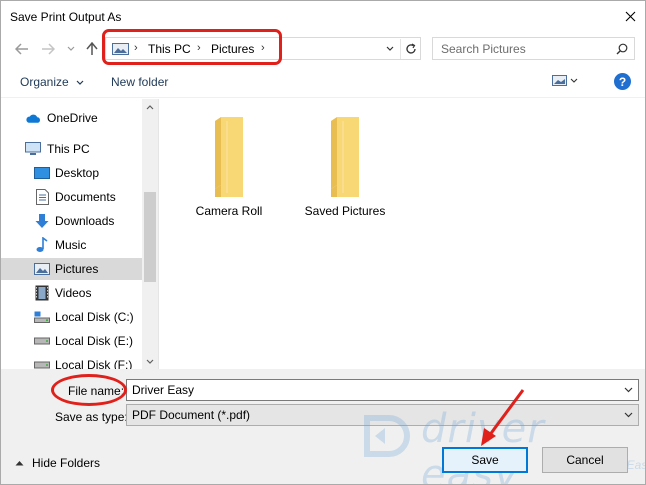  What do you see at coordinates (139, 82) in the screenshot?
I see `new-folder-button: New folder` at bounding box center [139, 82].